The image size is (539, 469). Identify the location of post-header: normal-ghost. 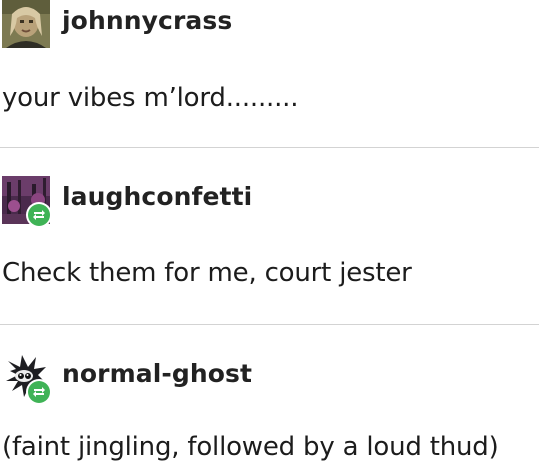
(269, 379).